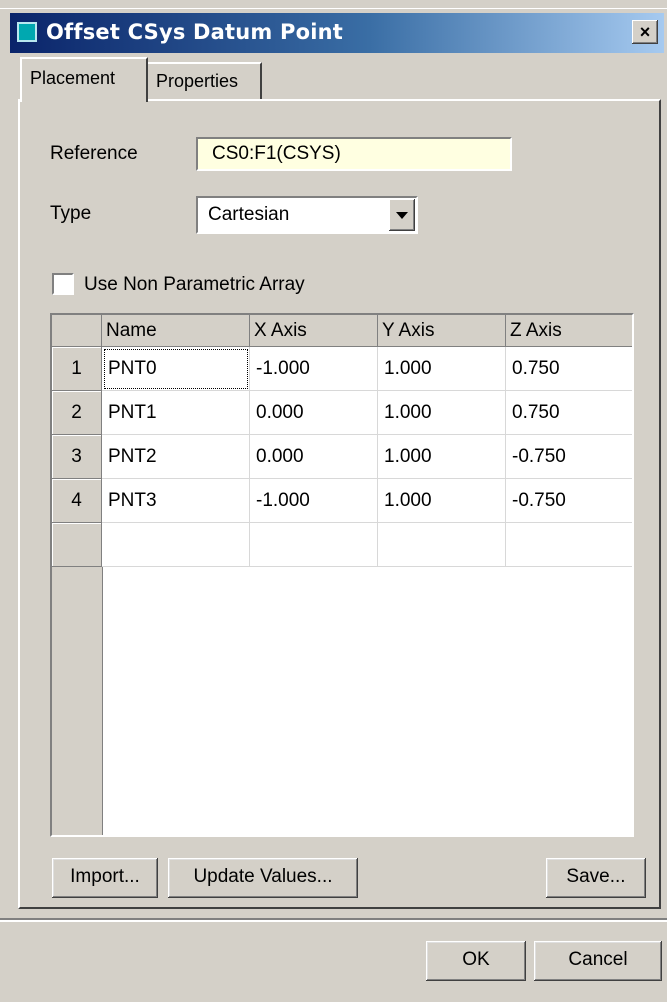  What do you see at coordinates (94, 153) in the screenshot?
I see `reference-label: Reference` at bounding box center [94, 153].